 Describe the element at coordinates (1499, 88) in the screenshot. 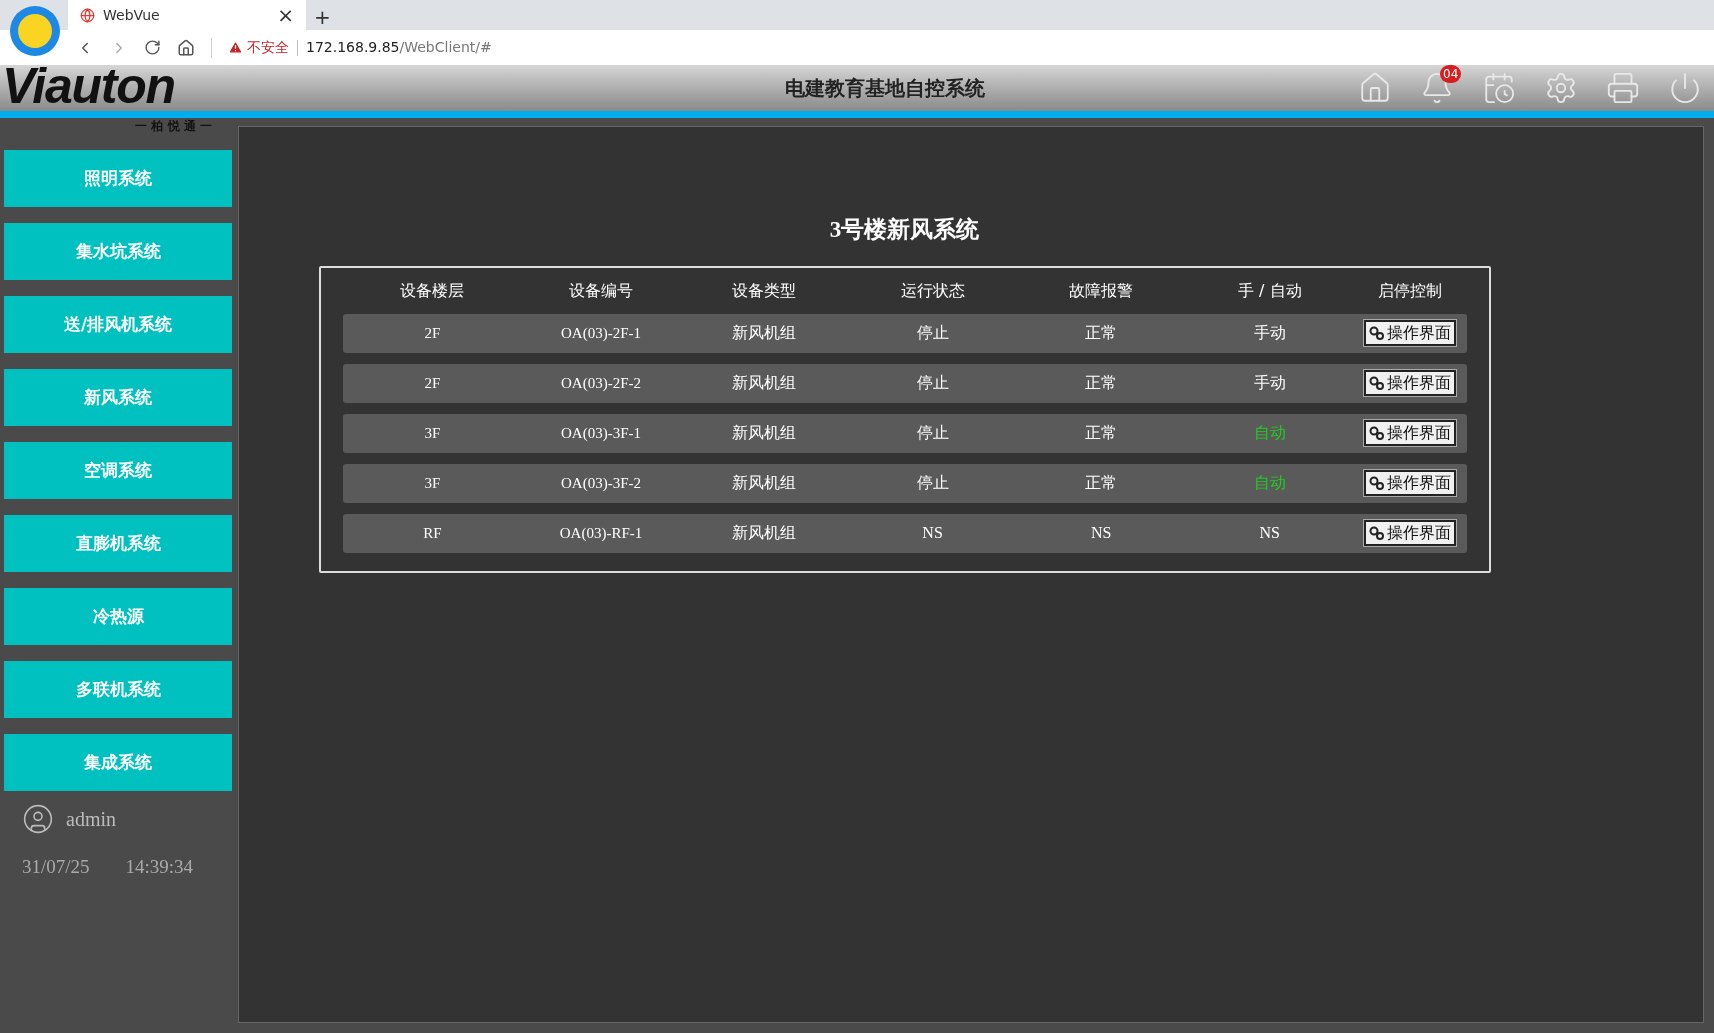

I see `calendar-icon` at that location.